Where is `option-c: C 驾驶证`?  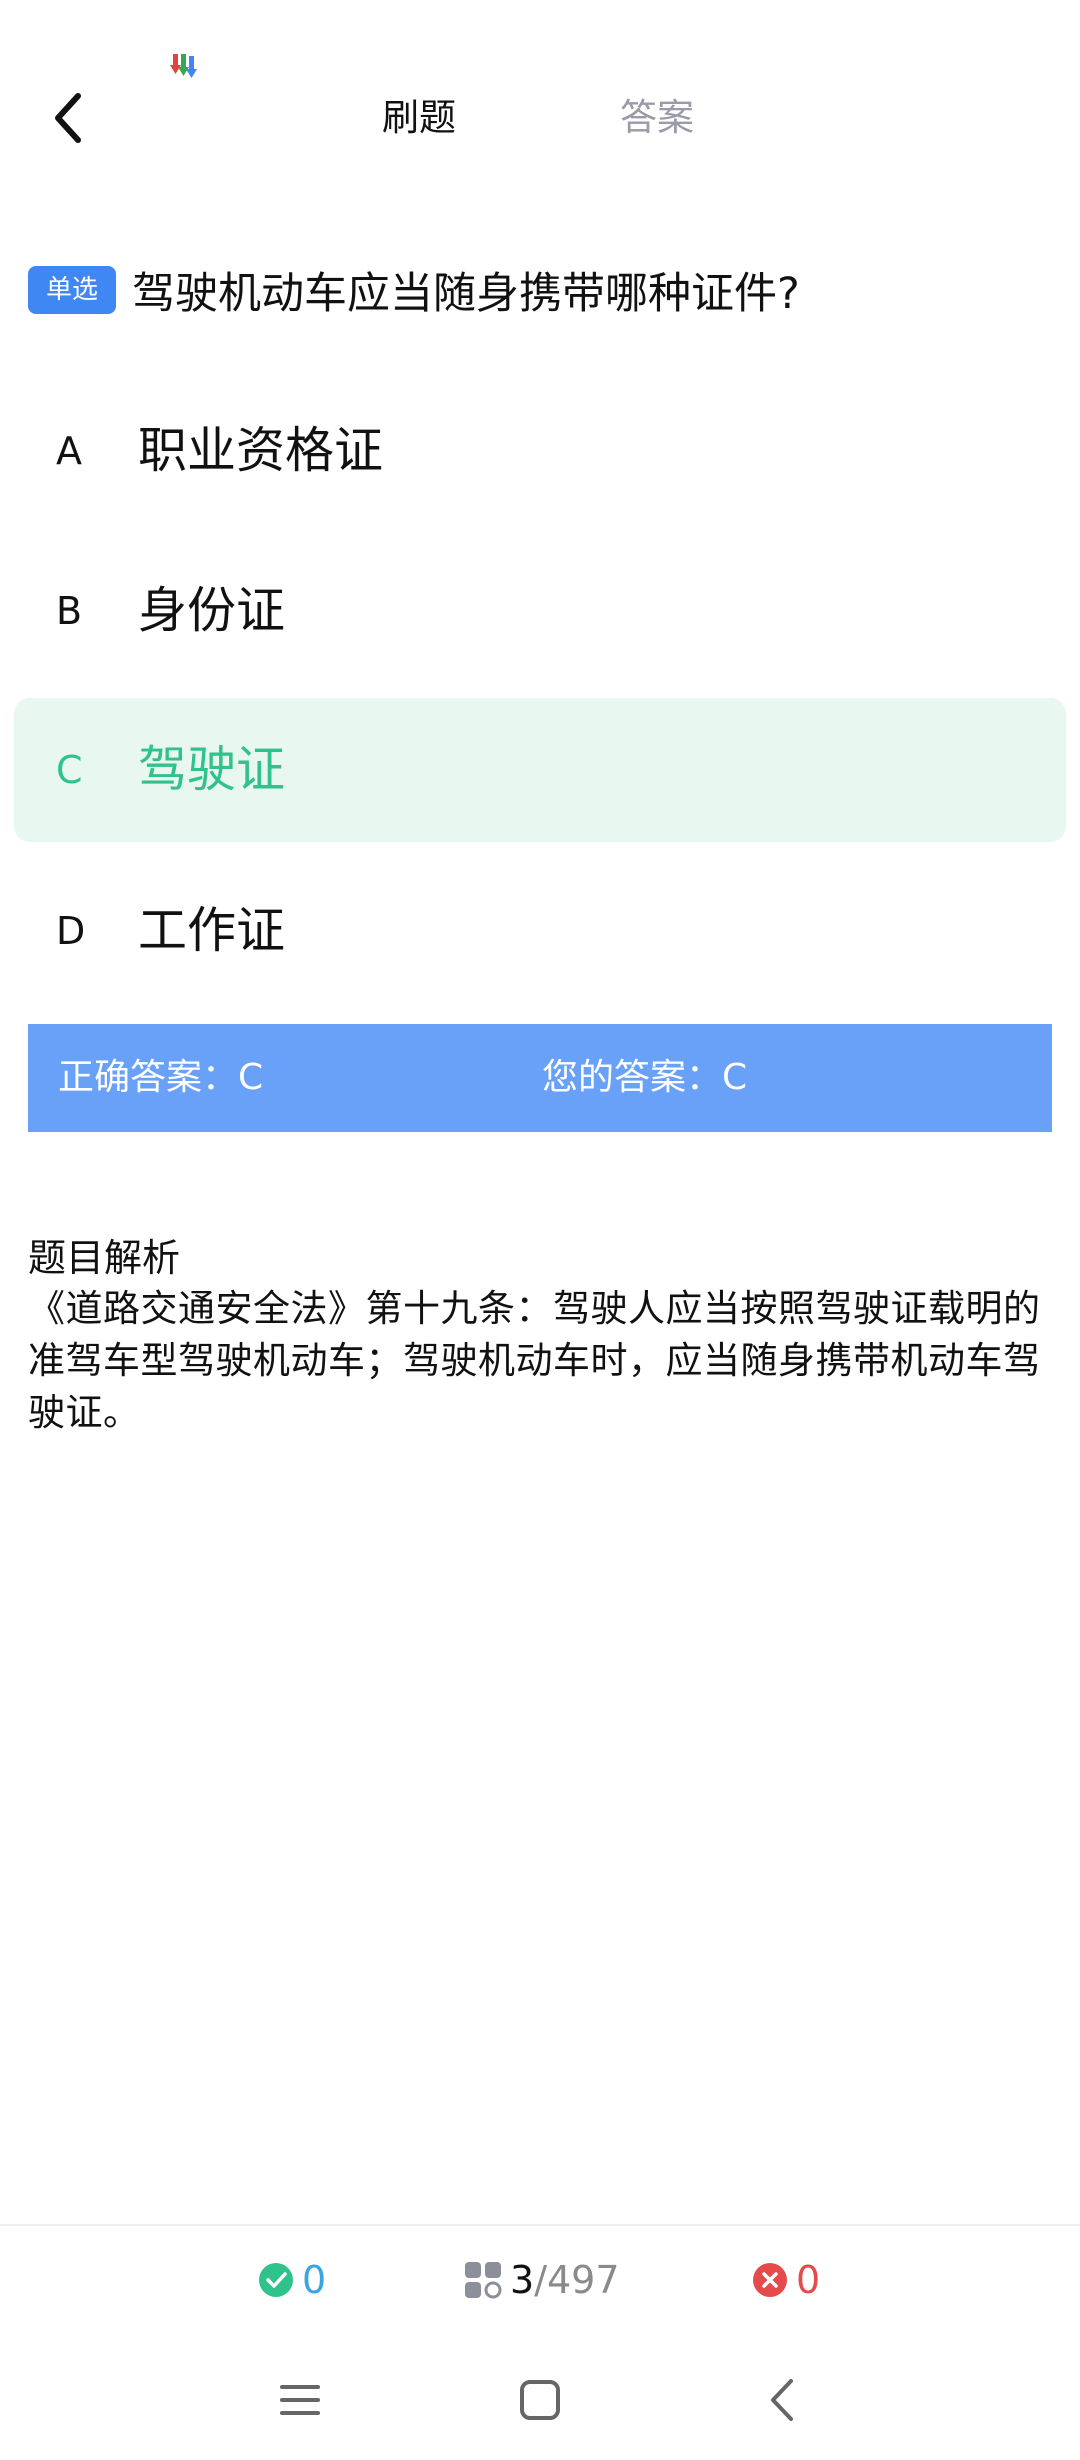
option-c: C 驾驶证 is located at coordinates (540, 770).